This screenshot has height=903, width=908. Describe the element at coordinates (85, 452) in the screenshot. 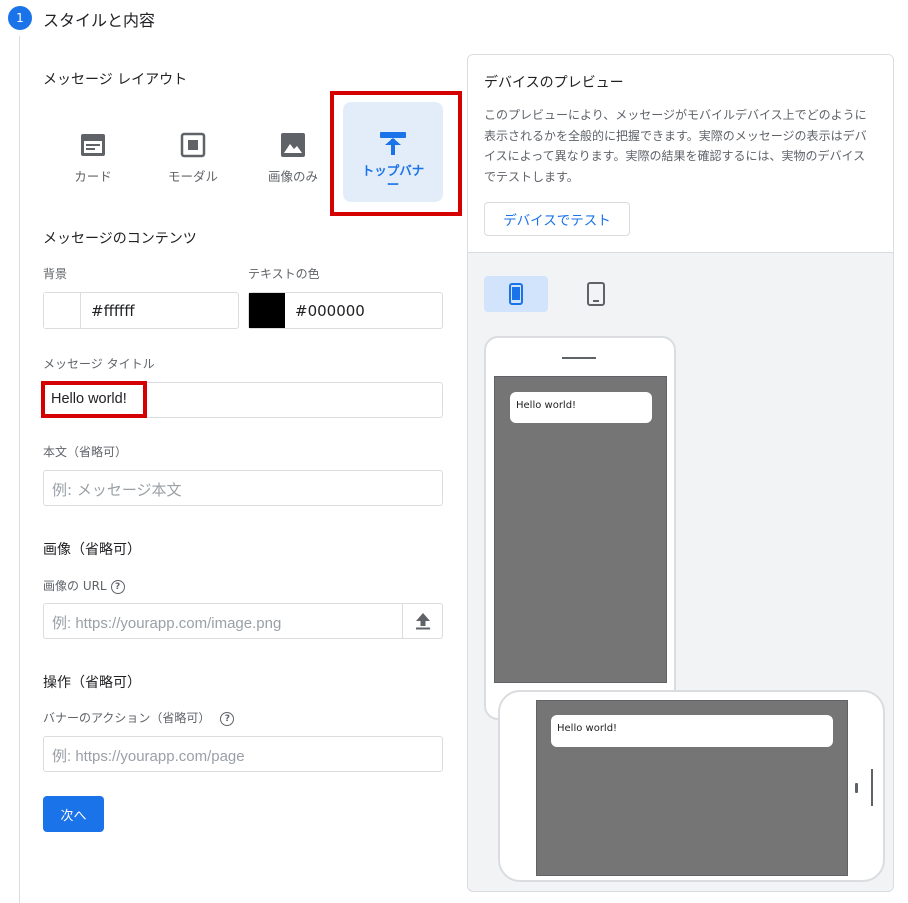

I see `body-label: 本文（省略可）` at that location.